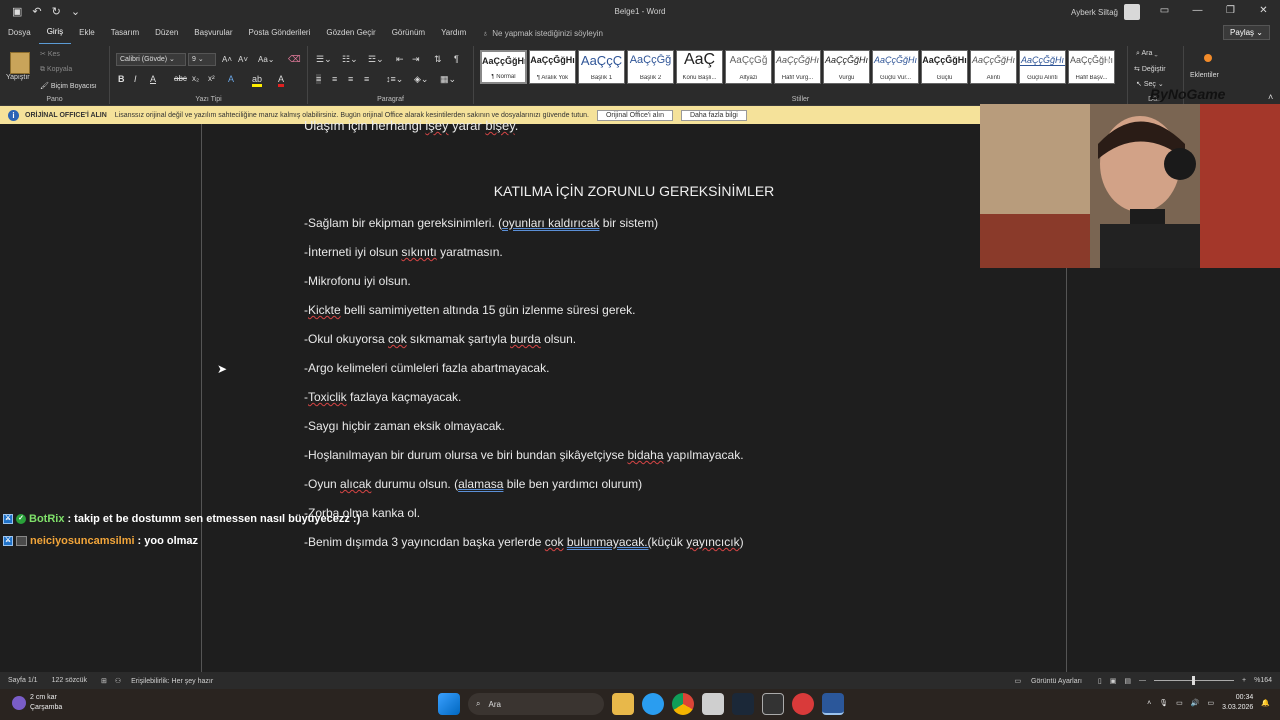  Describe the element at coordinates (153, 79) in the screenshot. I see `underline-icon: A` at that location.